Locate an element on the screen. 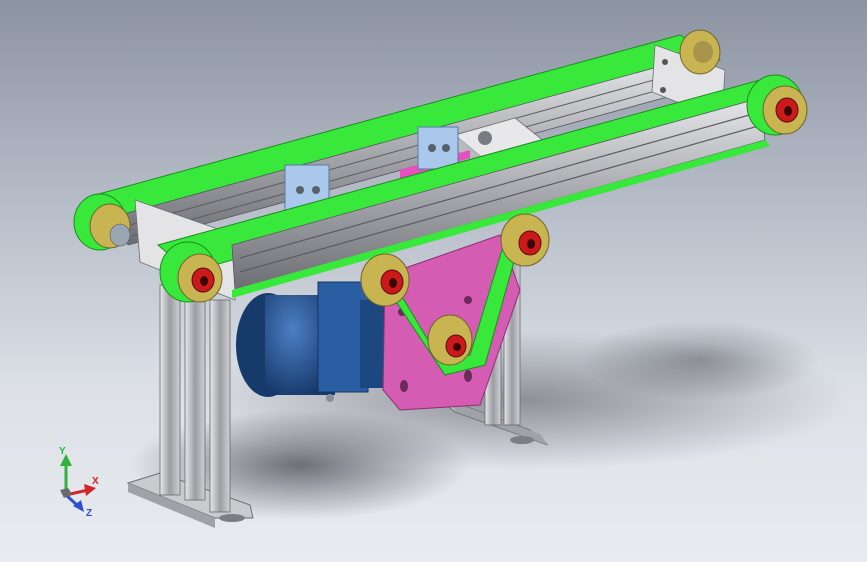  drive-pulley-upper-right is located at coordinates (525, 240).